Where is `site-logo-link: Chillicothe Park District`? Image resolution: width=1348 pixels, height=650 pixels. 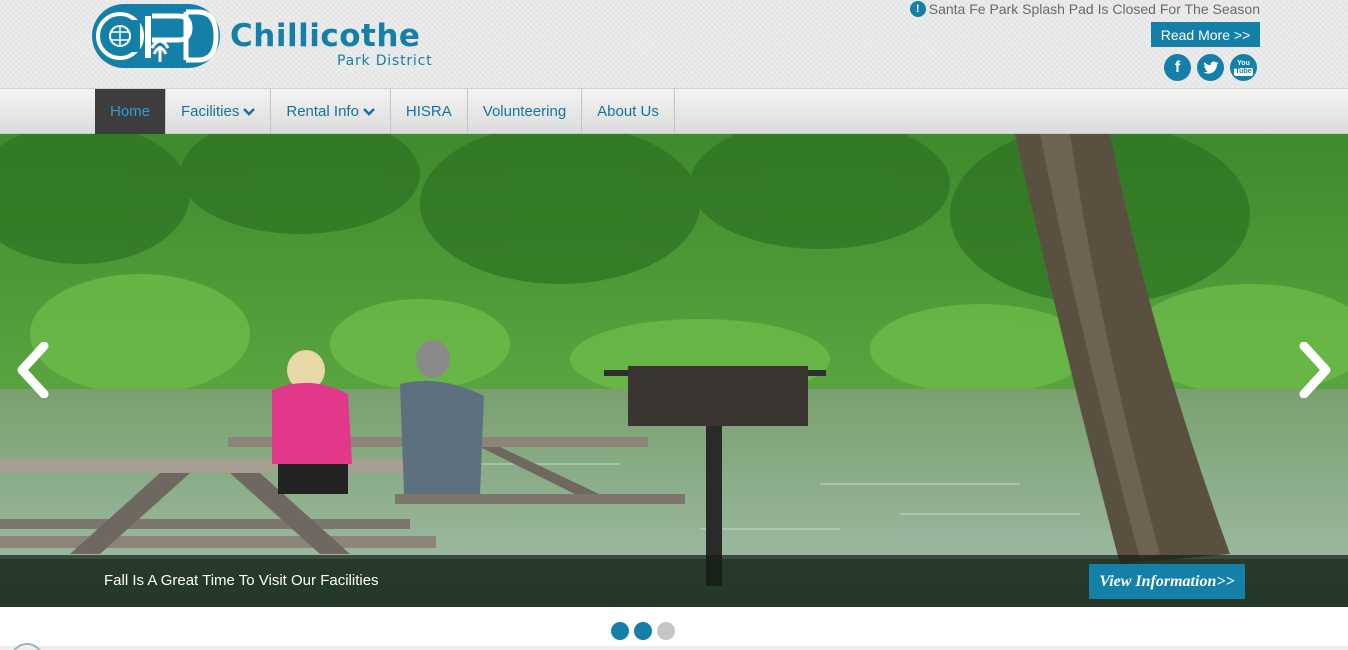 site-logo-link: Chillicothe Park District is located at coordinates (275, 36).